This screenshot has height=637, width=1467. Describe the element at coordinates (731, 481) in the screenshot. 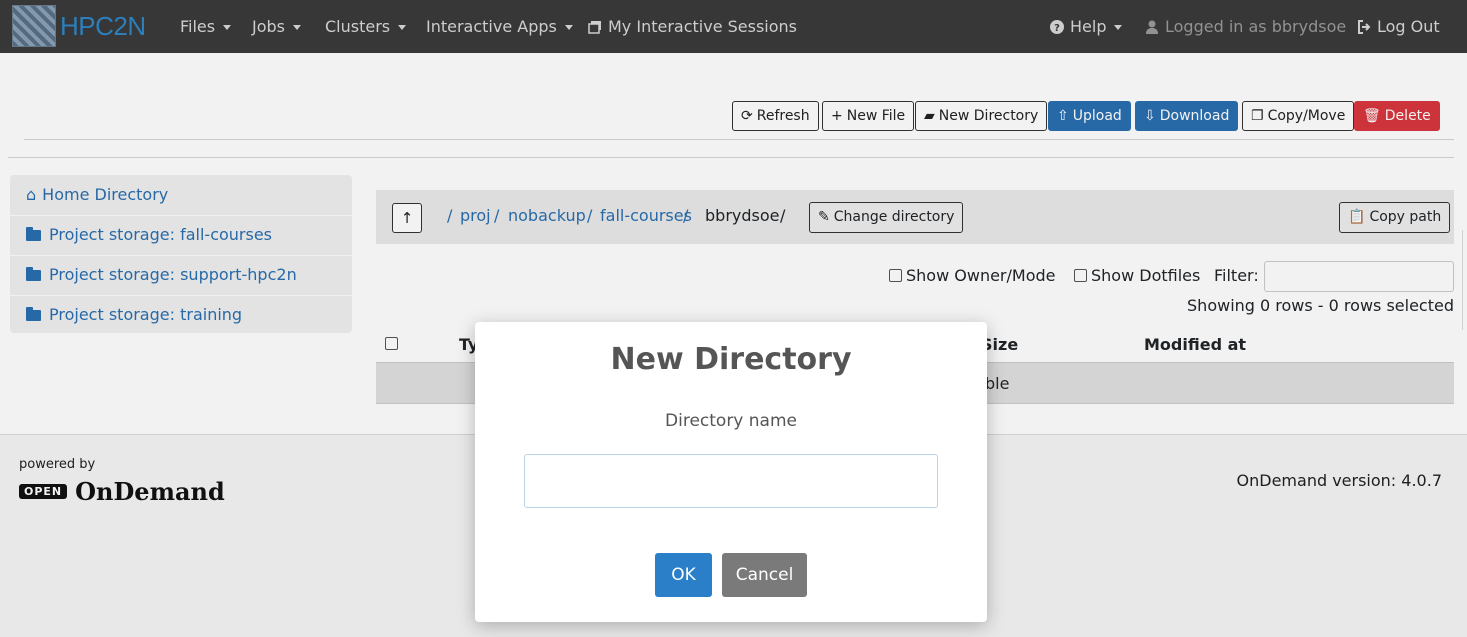

I see `directory-name-input` at that location.